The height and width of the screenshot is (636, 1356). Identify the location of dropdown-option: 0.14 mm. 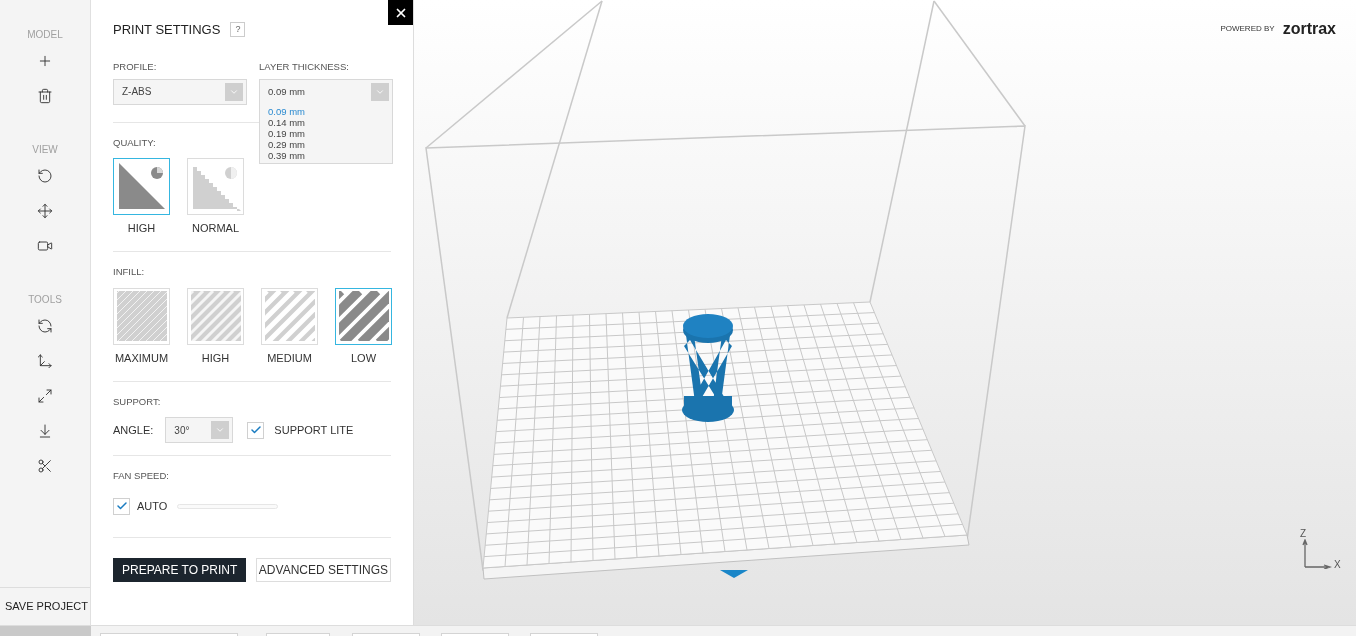
(330, 122).